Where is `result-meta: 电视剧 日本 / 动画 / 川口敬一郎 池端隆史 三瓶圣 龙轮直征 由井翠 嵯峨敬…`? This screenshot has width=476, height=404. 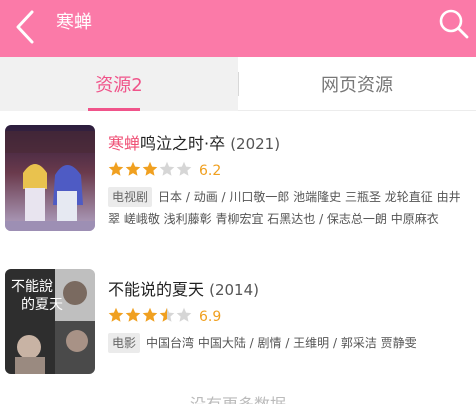 result-meta: 电视剧 日本 / 动画 / 川口敬一郎 池端隆史 三瓶圣 龙轮直征 由井翠 嵯峨敬… is located at coordinates (289, 208).